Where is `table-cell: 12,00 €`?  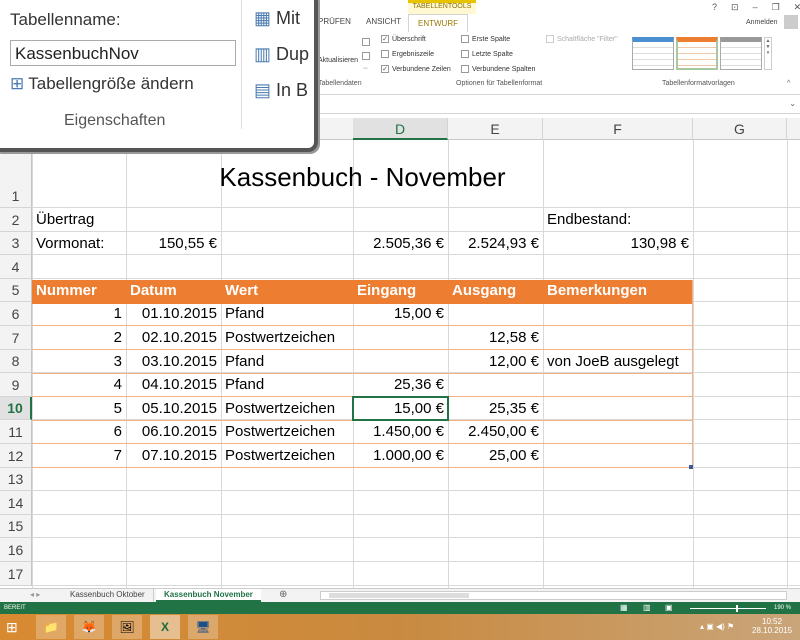 table-cell: 12,00 € is located at coordinates (495, 361).